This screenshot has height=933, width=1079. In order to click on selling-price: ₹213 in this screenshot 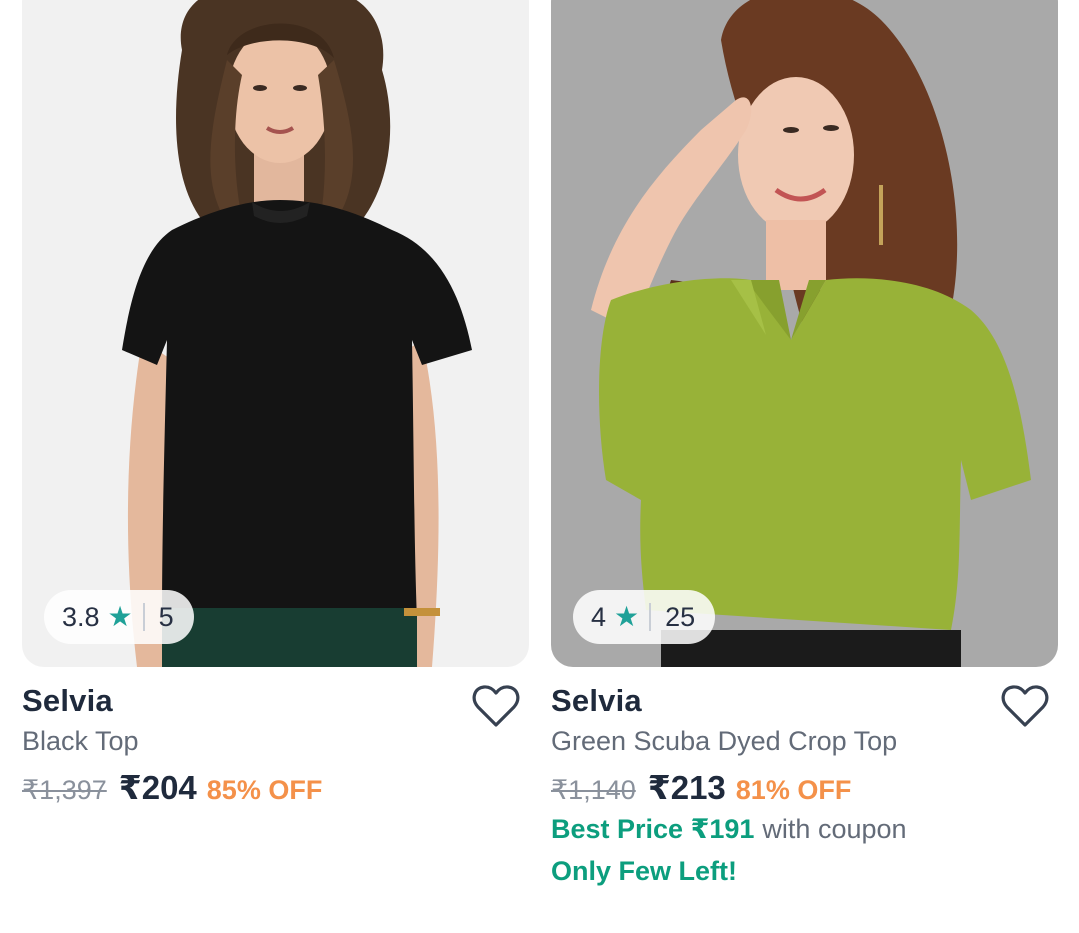, I will do `click(686, 787)`.